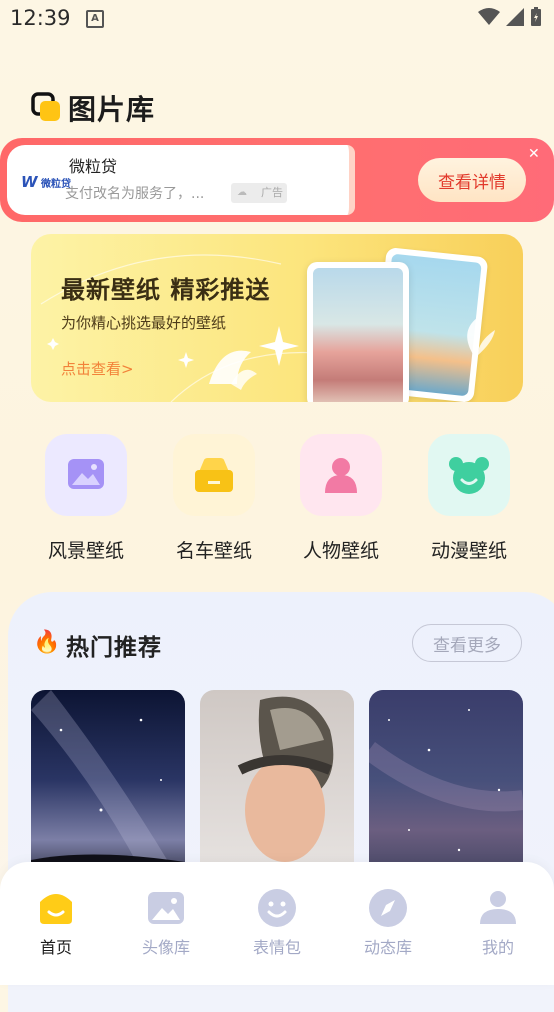 The height and width of the screenshot is (1012, 554). What do you see at coordinates (469, 475) in the screenshot?
I see `bear-icon` at bounding box center [469, 475].